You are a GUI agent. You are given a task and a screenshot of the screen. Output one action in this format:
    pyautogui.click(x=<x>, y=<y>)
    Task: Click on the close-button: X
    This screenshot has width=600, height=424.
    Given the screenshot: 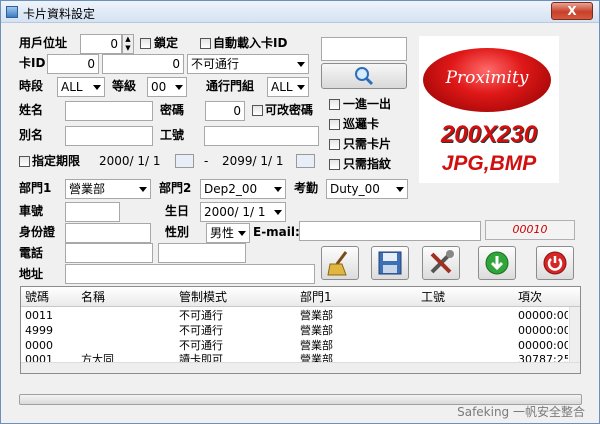 What is the action you would take?
    pyautogui.click(x=572, y=11)
    